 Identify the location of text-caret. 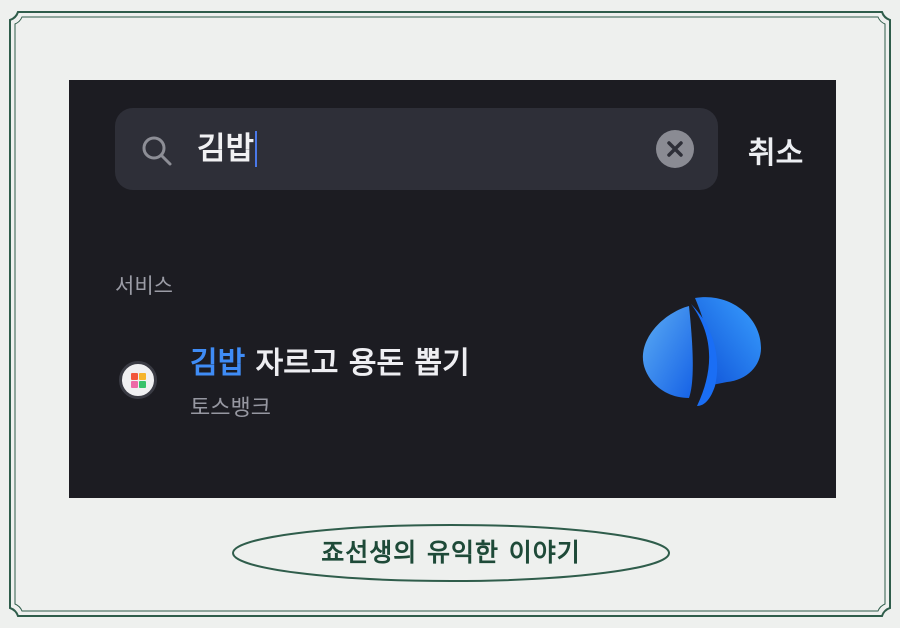
(256, 148).